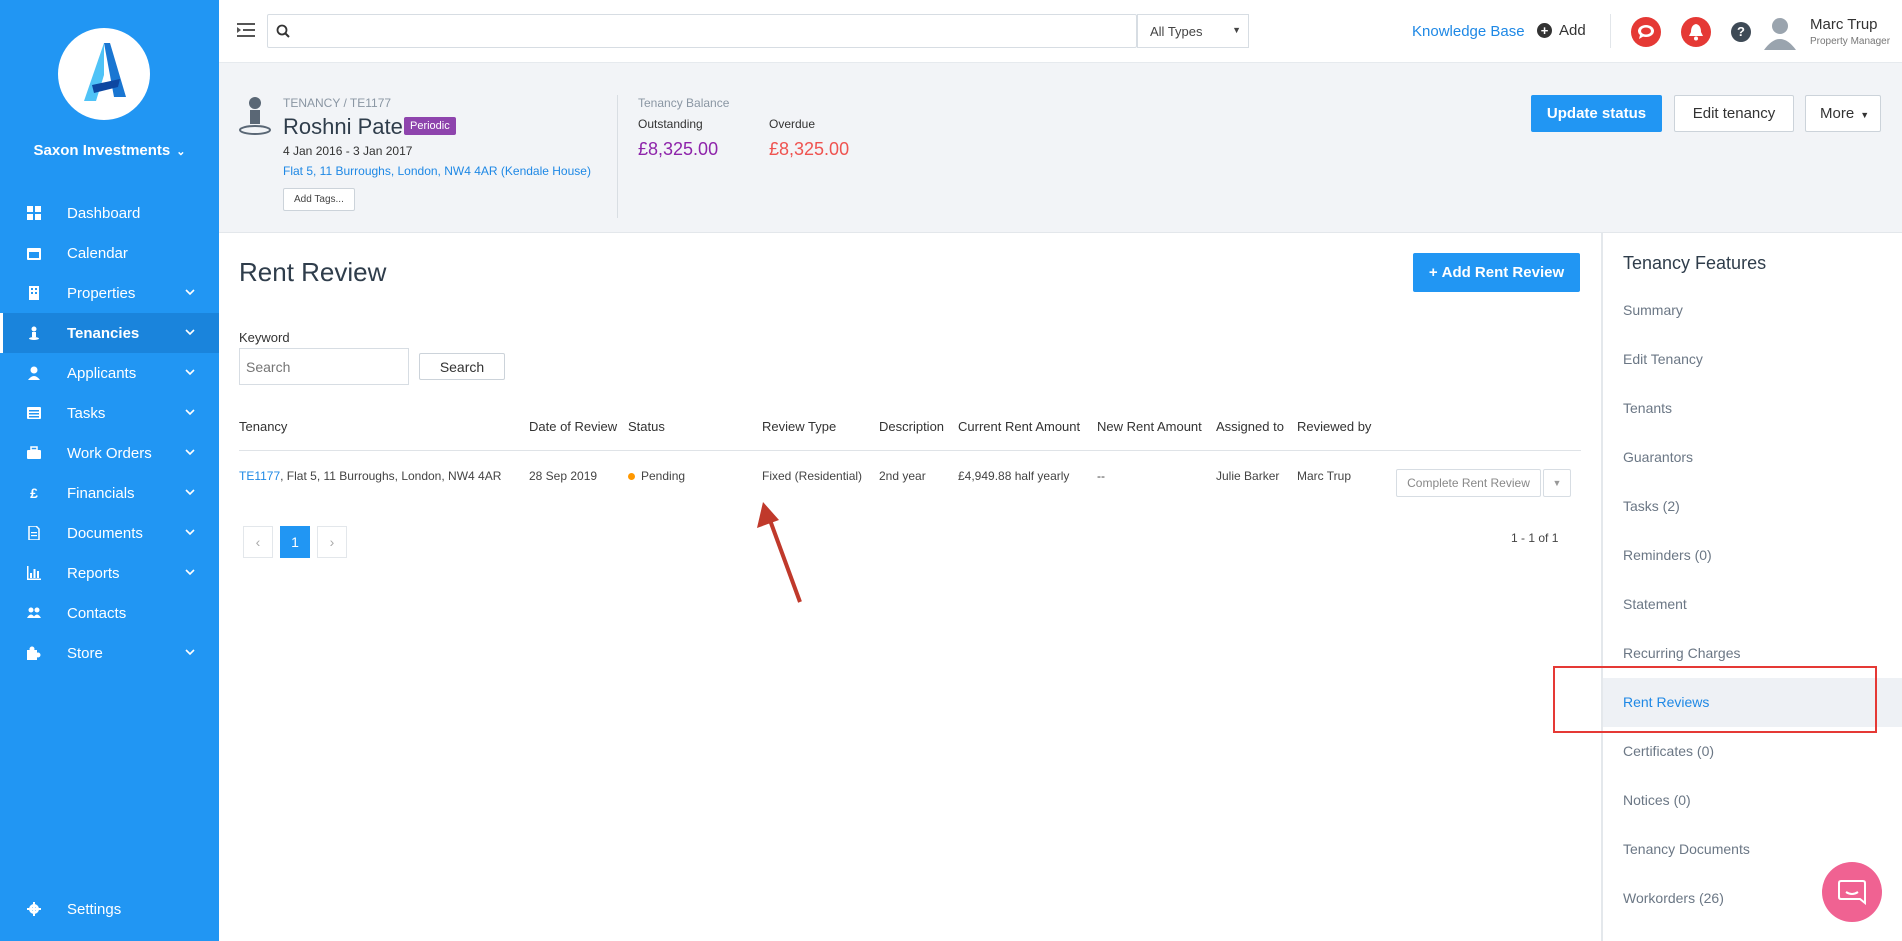 This screenshot has width=1902, height=941. Describe the element at coordinates (34, 493) in the screenshot. I see `pound-icon: £` at that location.